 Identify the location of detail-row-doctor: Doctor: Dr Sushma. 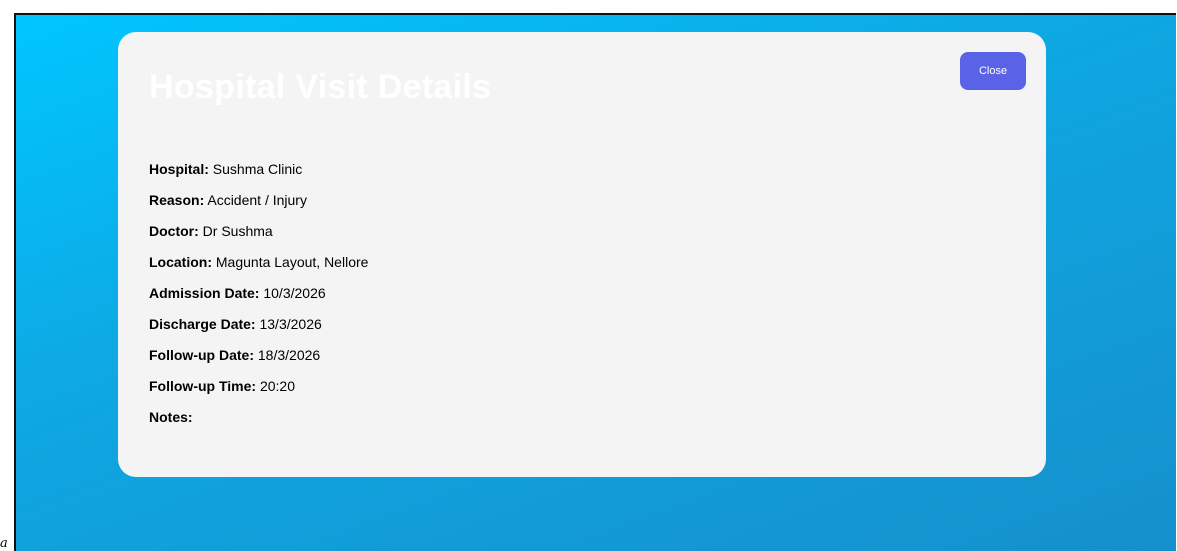
(258, 231).